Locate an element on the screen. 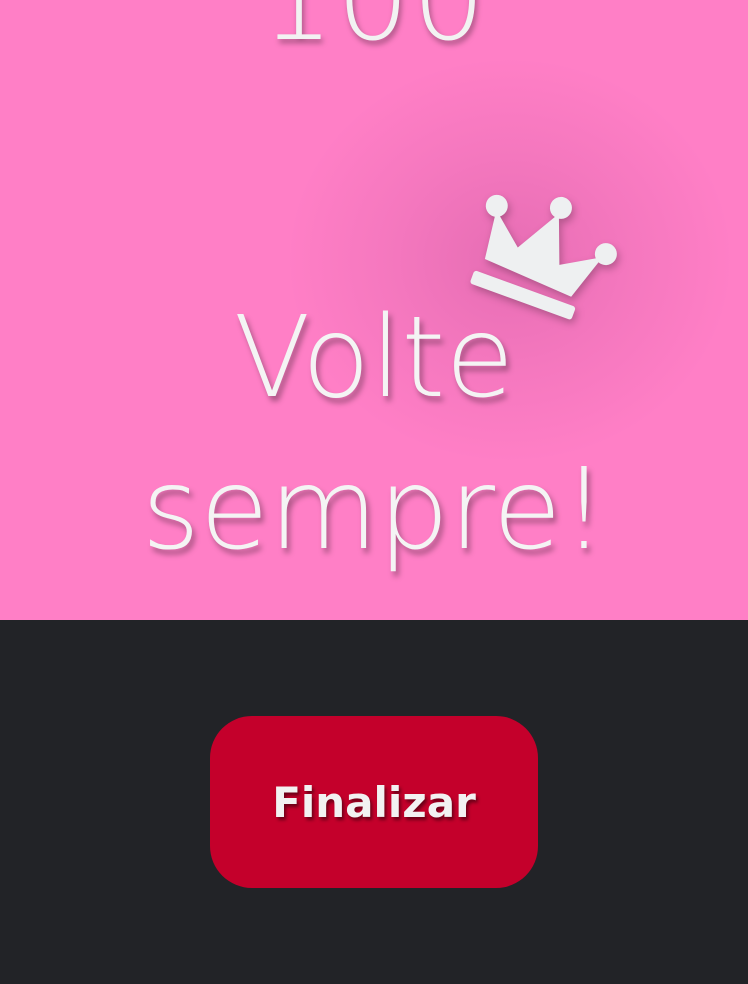 The width and height of the screenshot is (748, 984). farewell-line-2: sempre! is located at coordinates (374, 510).